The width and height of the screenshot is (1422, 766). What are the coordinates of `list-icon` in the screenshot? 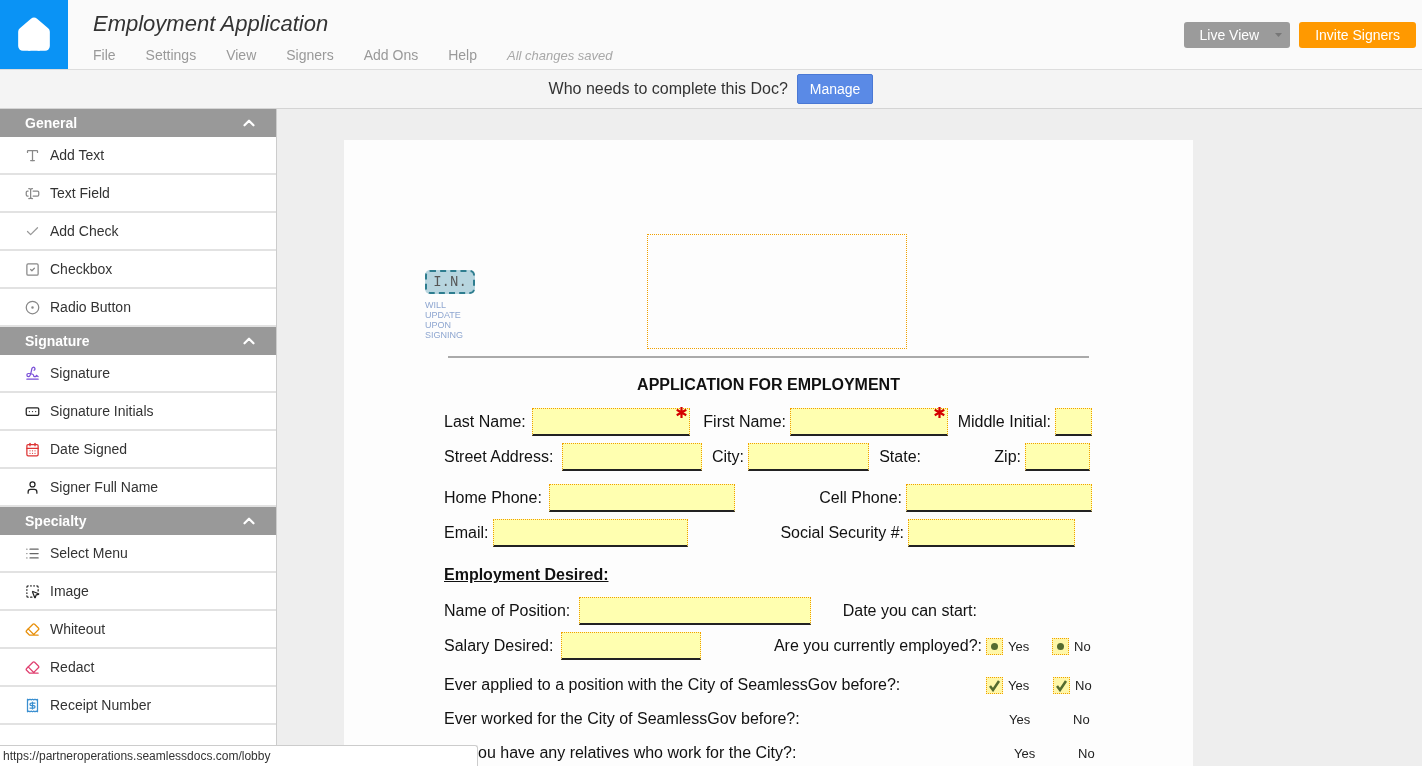 It's located at (32, 553).